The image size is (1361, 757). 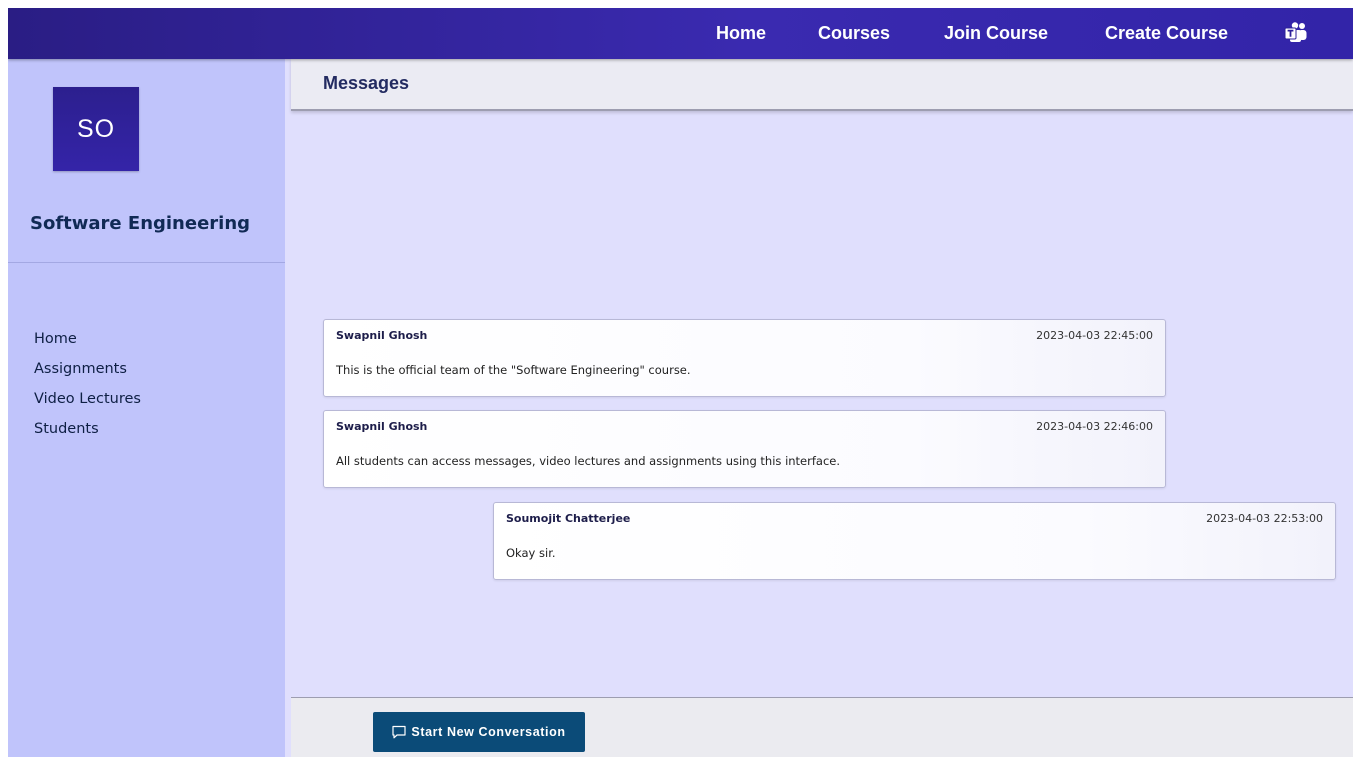 What do you see at coordinates (822, 727) in the screenshot?
I see `messages-footer: Start New Conversation` at bounding box center [822, 727].